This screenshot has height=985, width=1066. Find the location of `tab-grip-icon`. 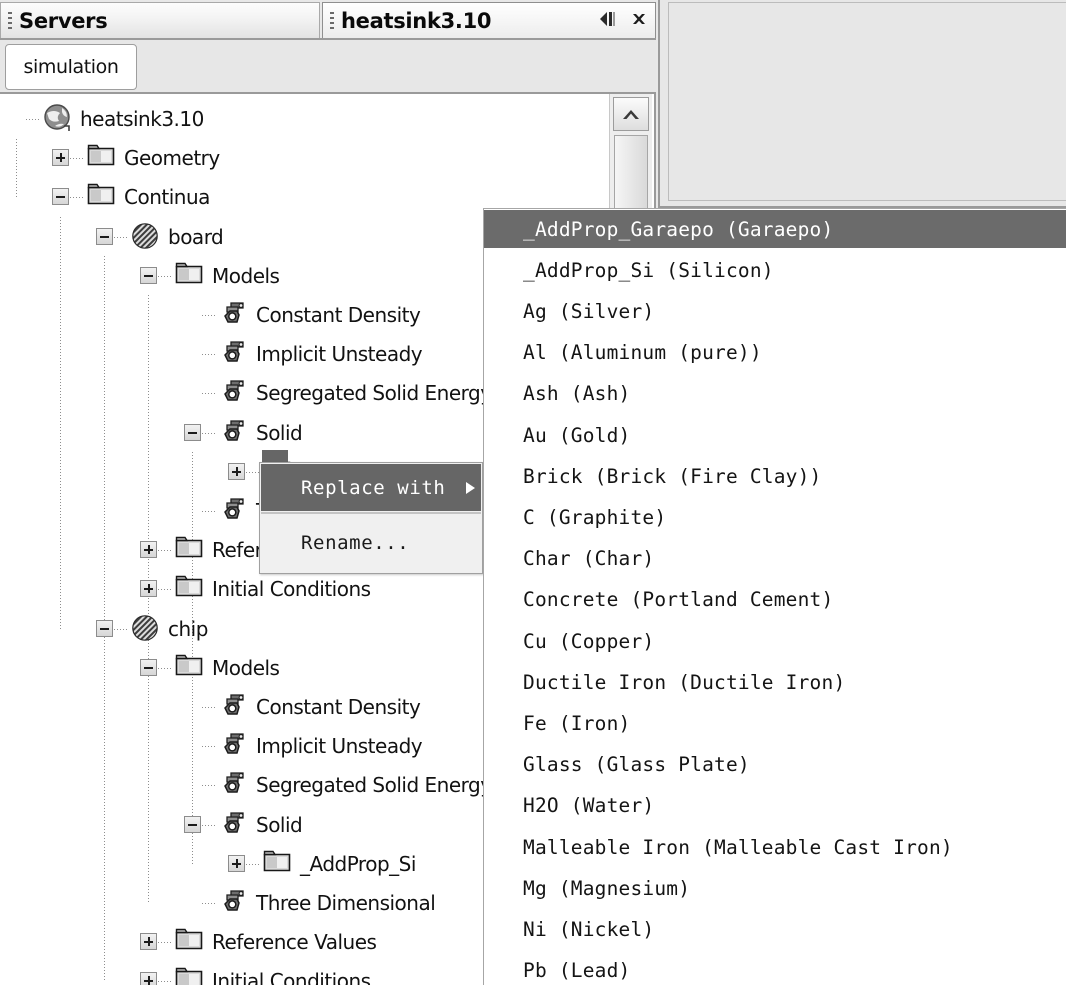

tab-grip-icon is located at coordinates (332, 20).